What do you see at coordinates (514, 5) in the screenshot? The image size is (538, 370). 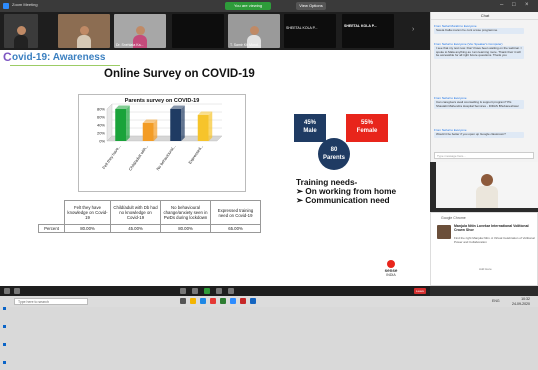 I see `maximize-icon: □` at bounding box center [514, 5].